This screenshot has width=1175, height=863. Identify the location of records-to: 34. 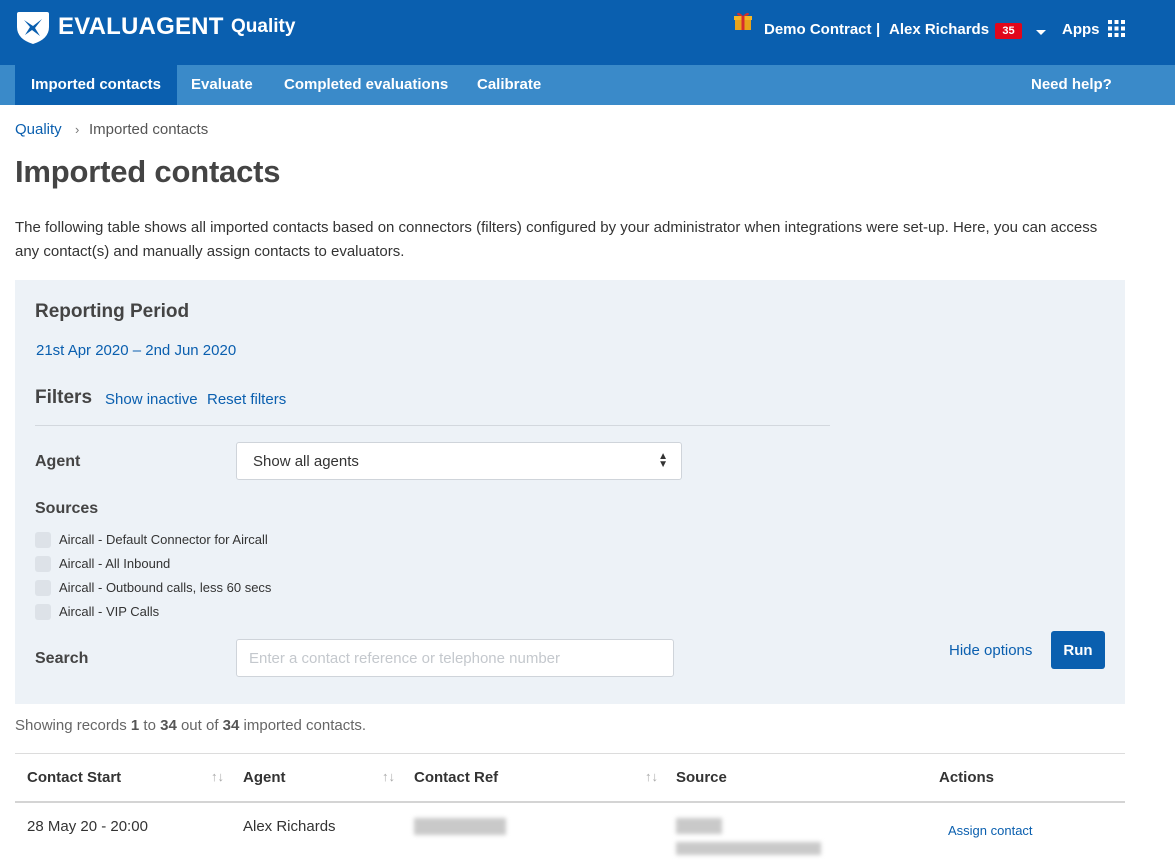
(168, 725).